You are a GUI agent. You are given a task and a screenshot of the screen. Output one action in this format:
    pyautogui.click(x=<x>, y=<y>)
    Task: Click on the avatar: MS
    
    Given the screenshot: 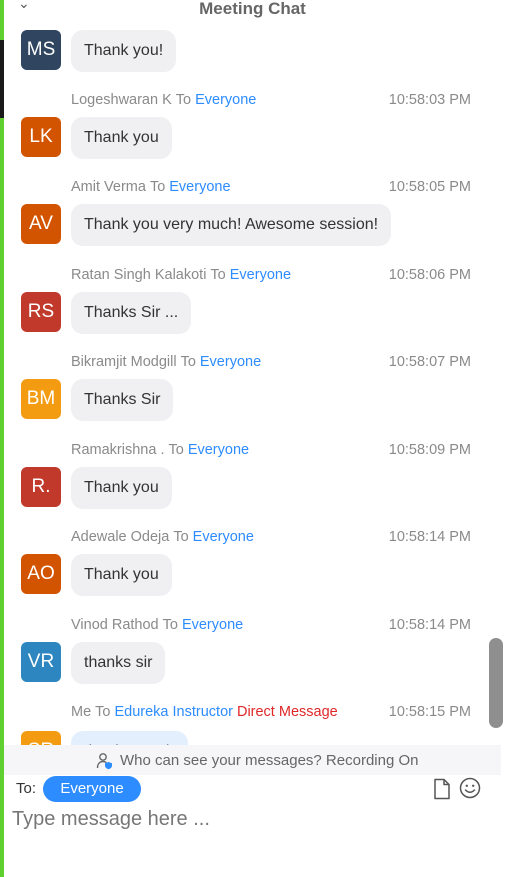 What is the action you would take?
    pyautogui.click(x=41, y=50)
    